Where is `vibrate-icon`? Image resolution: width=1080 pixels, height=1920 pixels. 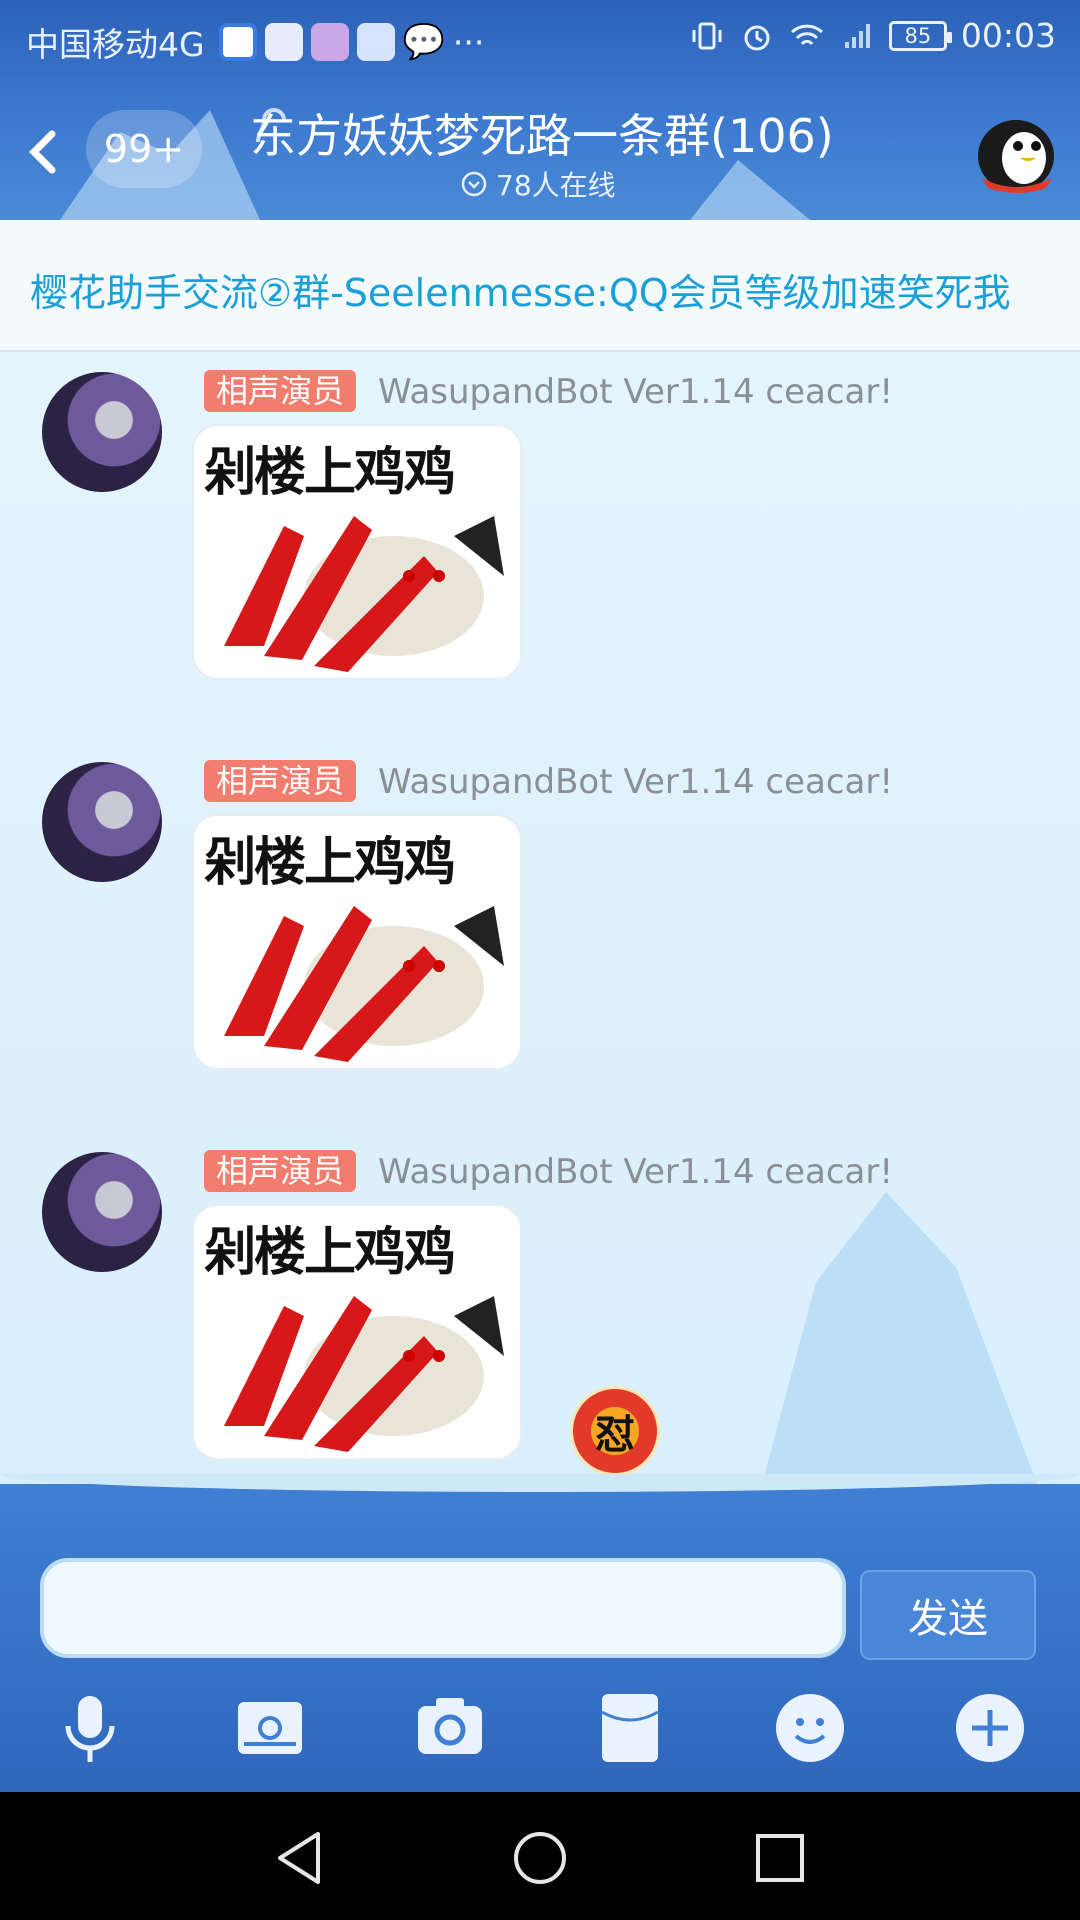
vibrate-icon is located at coordinates (707, 35).